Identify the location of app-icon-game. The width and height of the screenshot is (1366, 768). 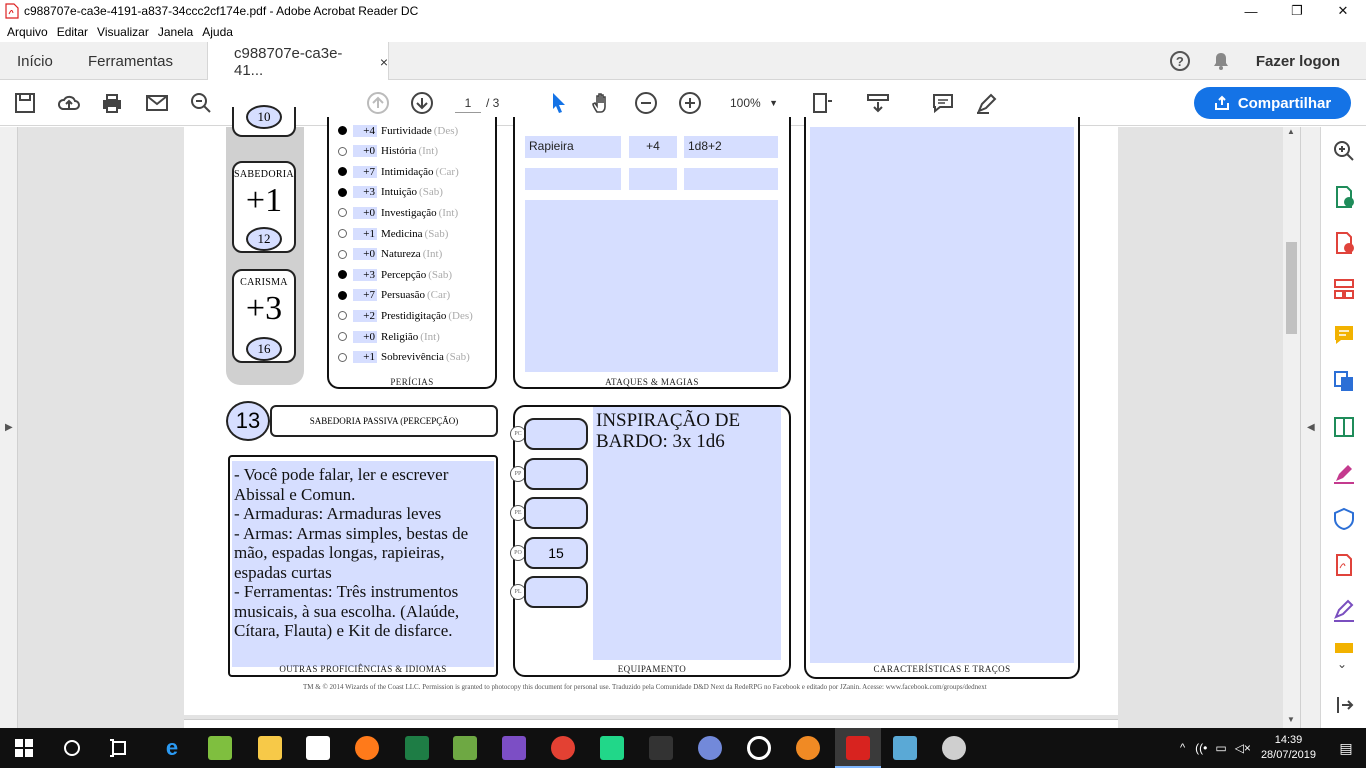
(661, 748).